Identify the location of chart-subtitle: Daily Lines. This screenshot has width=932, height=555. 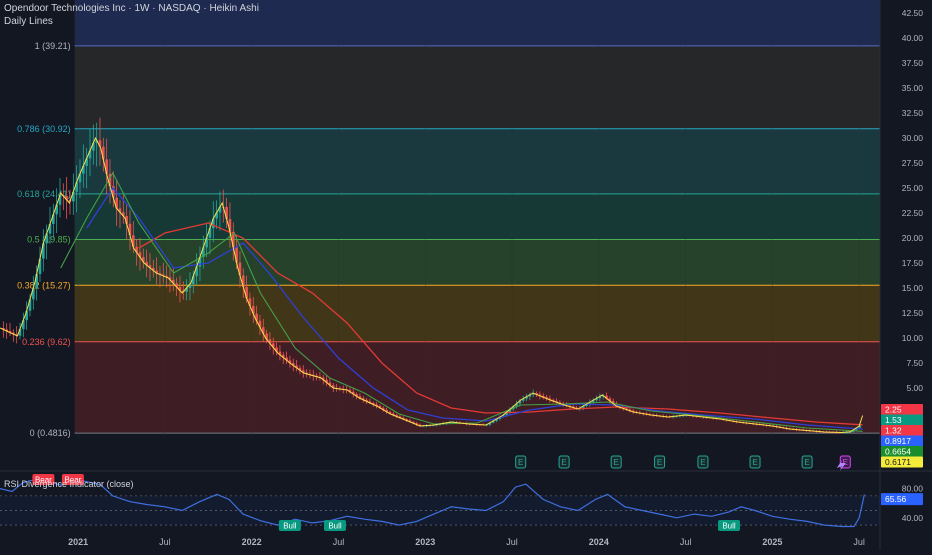
(28, 21).